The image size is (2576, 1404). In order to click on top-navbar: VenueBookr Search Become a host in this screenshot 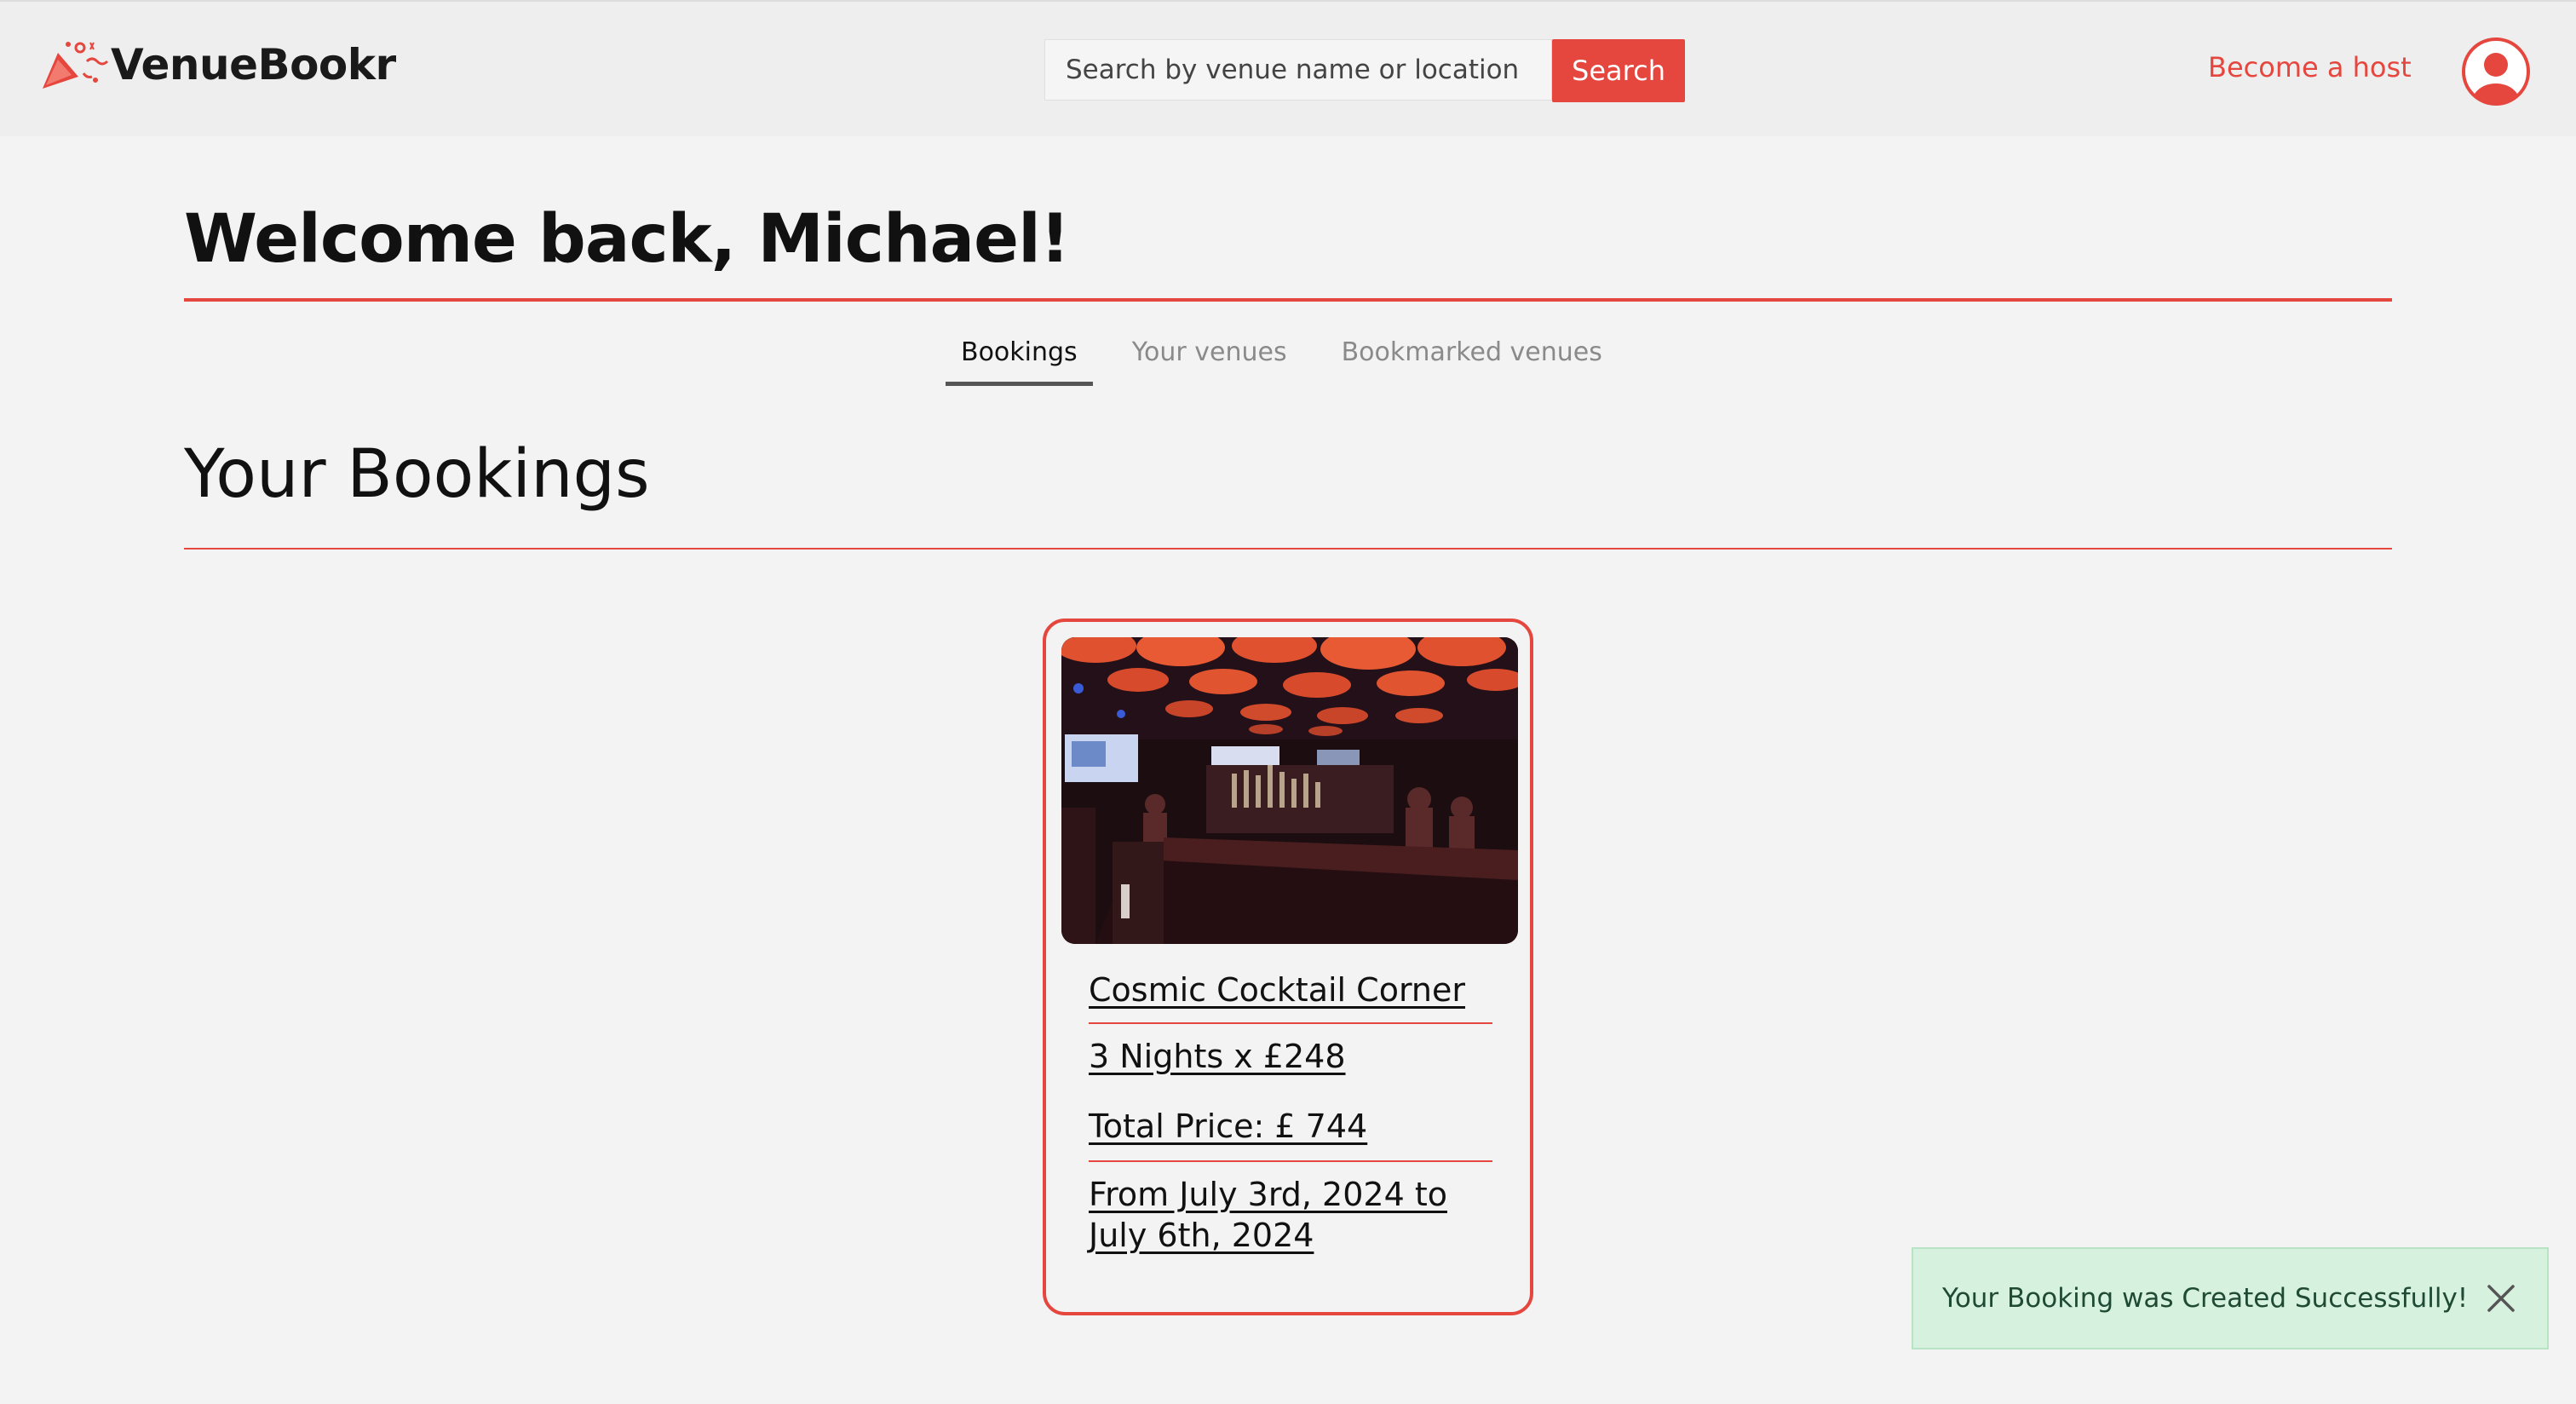, I will do `click(1288, 68)`.